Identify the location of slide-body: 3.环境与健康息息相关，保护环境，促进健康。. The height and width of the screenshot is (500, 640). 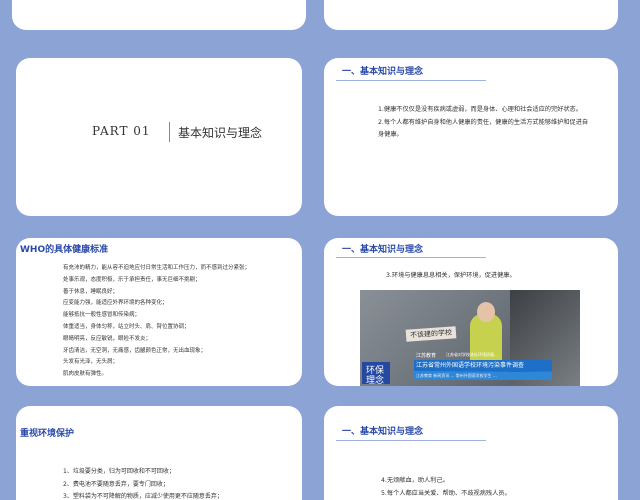
(451, 275).